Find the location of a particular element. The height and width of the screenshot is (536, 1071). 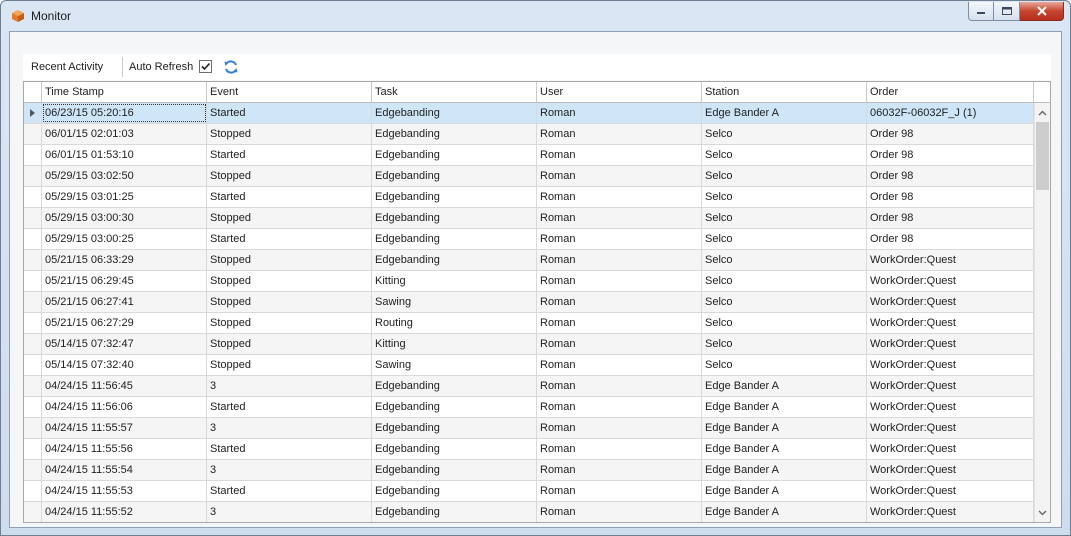

cell-time-stamp: 05/21/15 06:27:29 is located at coordinates (124, 323).